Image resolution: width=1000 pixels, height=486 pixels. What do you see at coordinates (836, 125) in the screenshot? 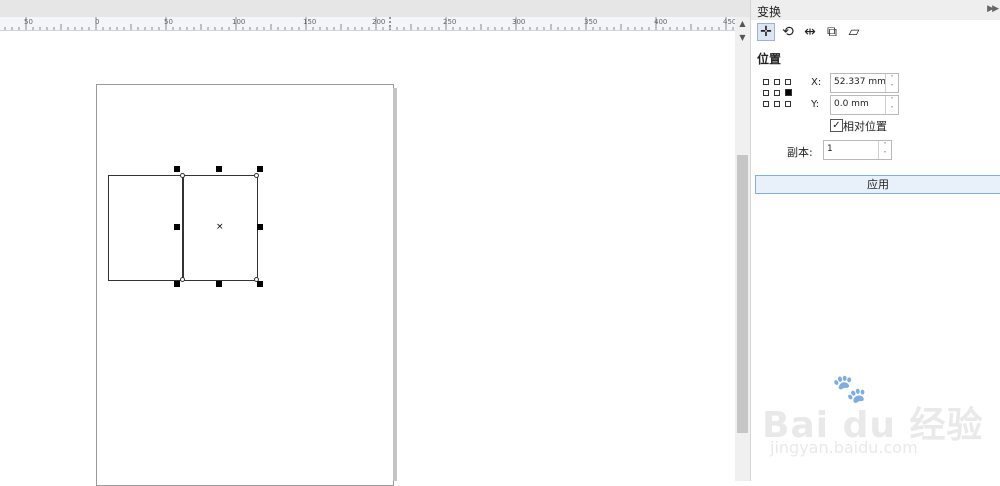
I see `relative-position-checkbox: ✓` at bounding box center [836, 125].